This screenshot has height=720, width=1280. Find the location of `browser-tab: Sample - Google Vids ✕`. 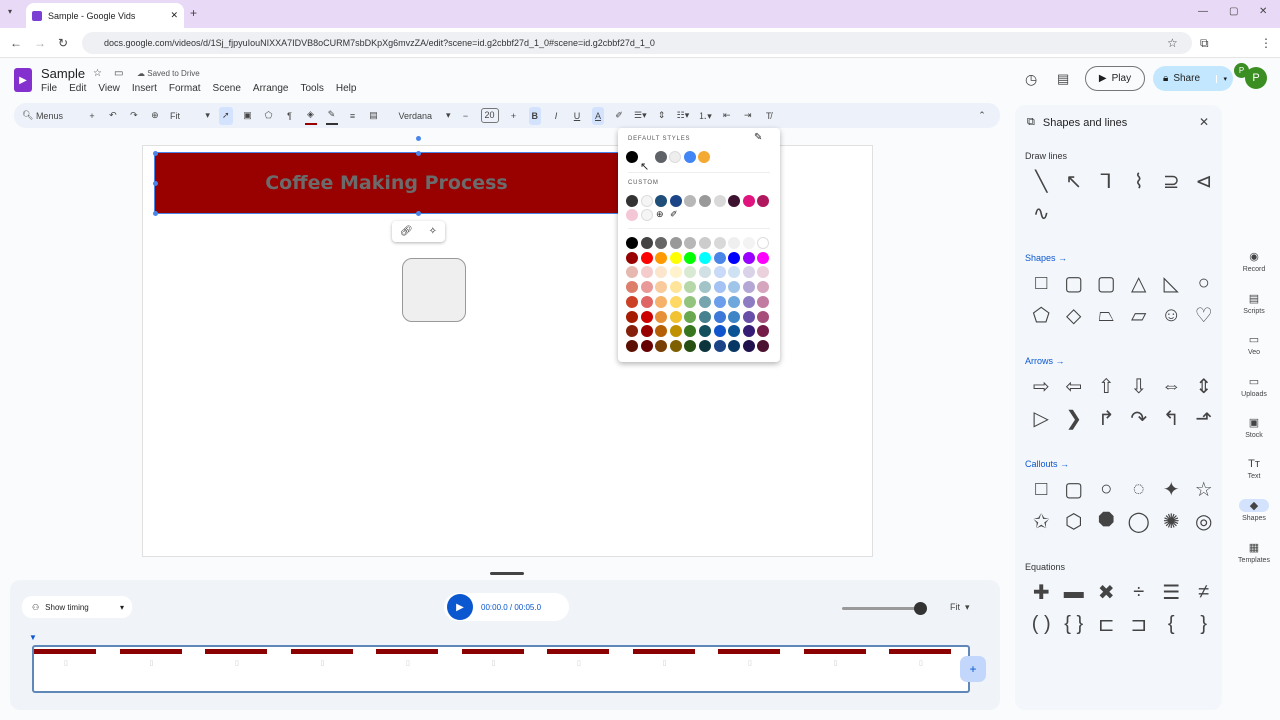

browser-tab: Sample - Google Vids ✕ is located at coordinates (105, 15).